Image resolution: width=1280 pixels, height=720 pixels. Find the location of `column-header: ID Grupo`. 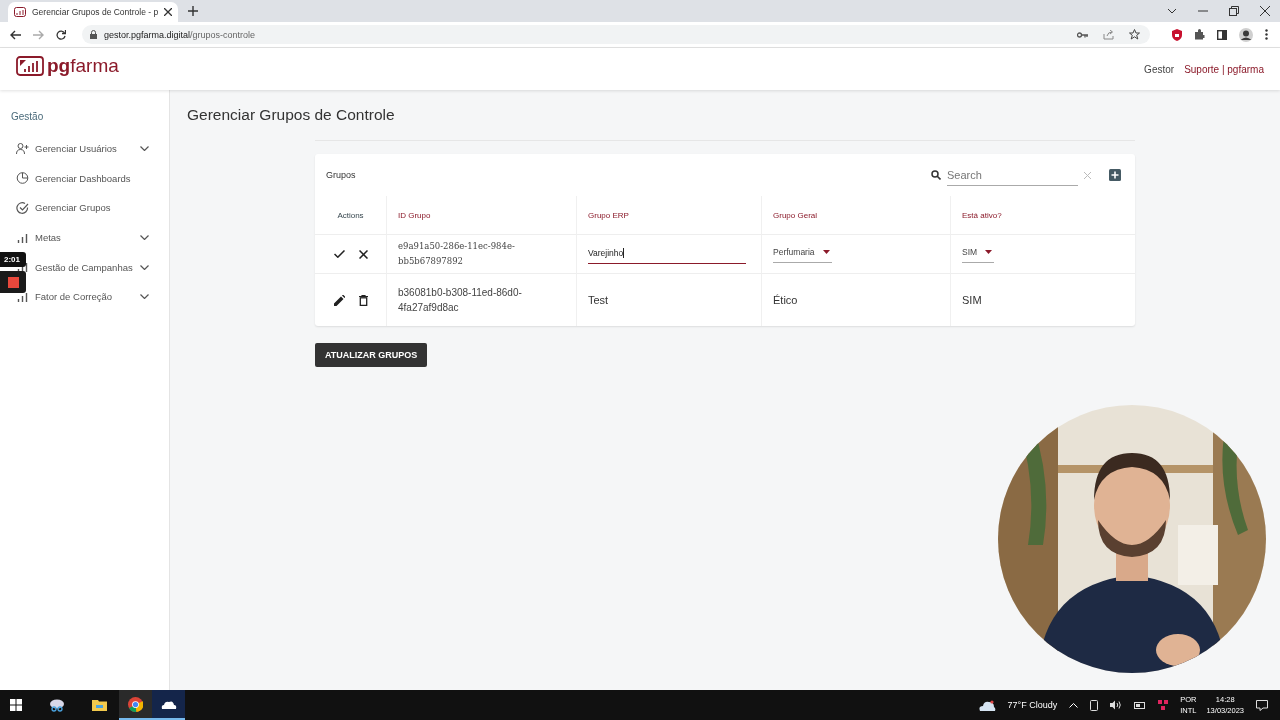

column-header: ID Grupo is located at coordinates (414, 215).